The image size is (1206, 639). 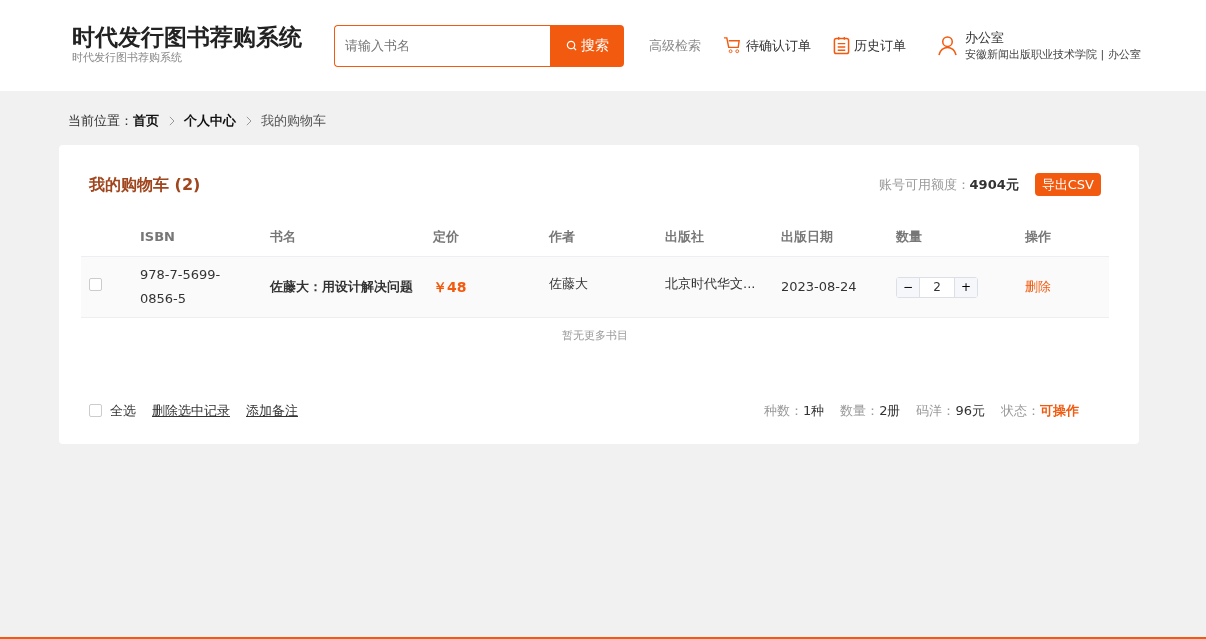 What do you see at coordinates (100, 121) in the screenshot?
I see `breadcrumb-label: 当前位置：` at bounding box center [100, 121].